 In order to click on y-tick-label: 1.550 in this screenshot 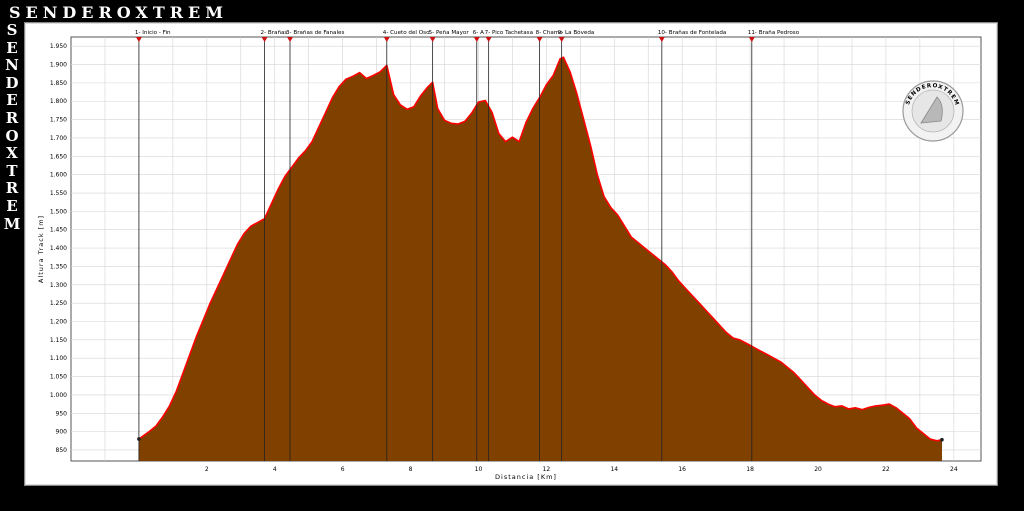, I will do `click(58, 193)`.